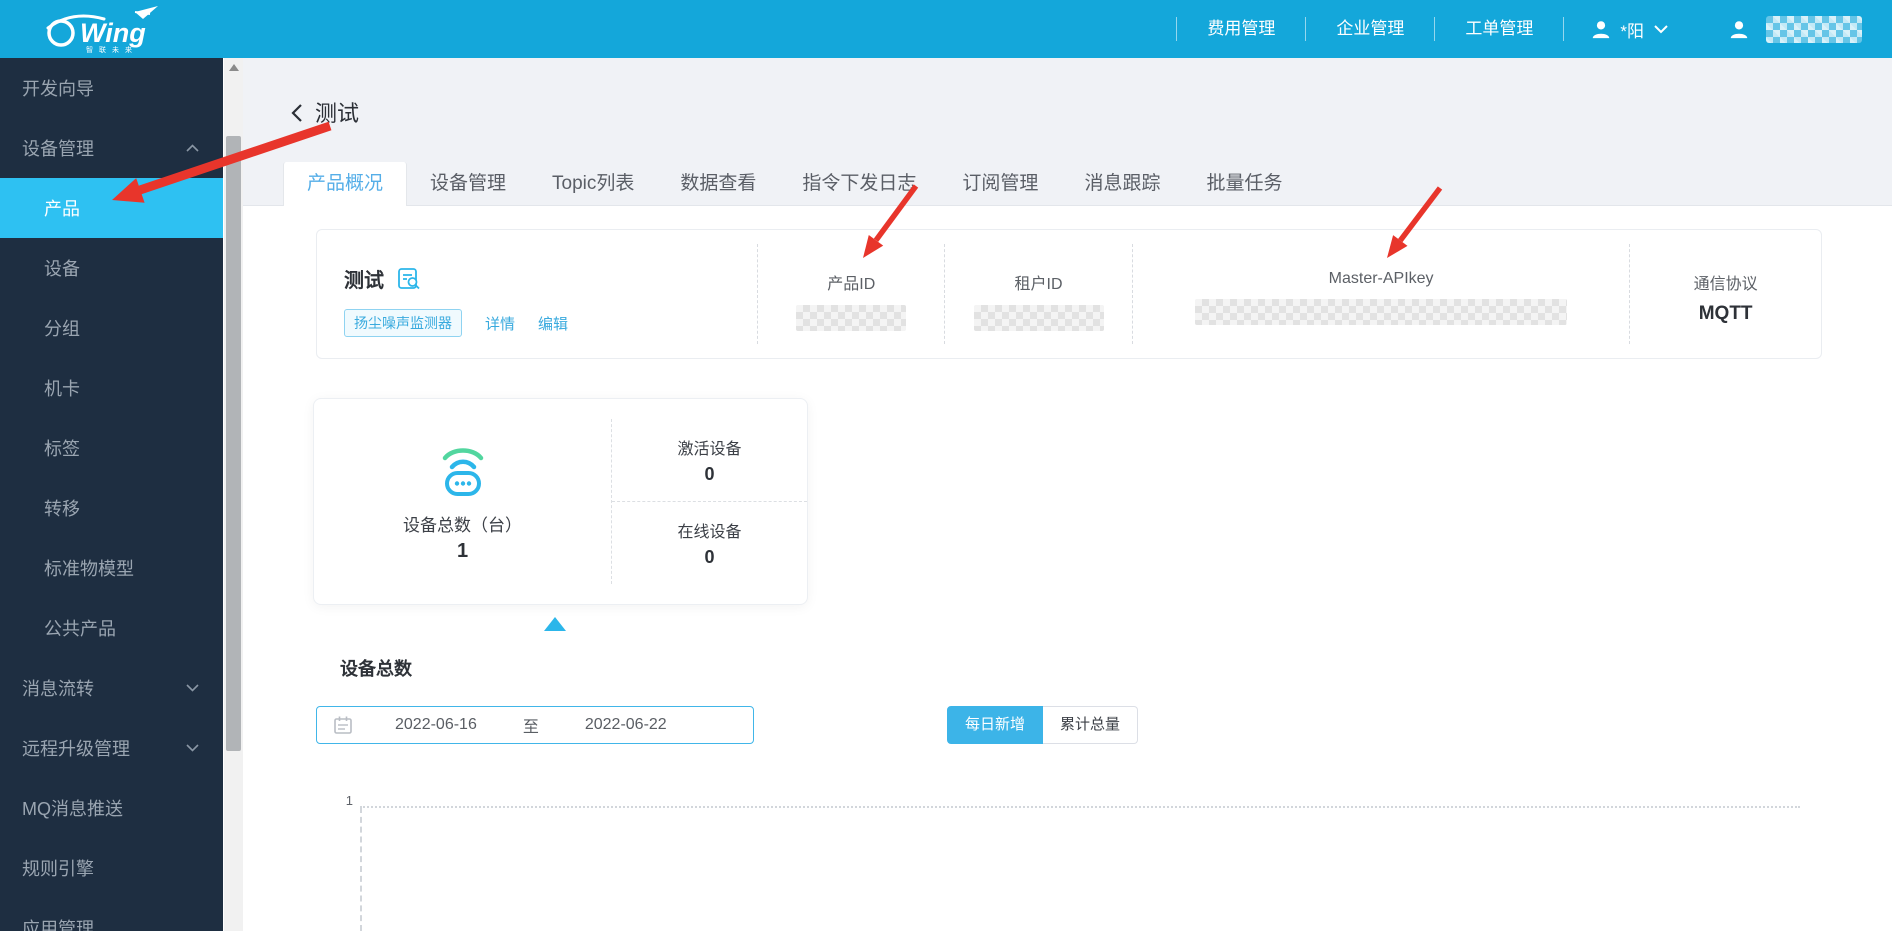  What do you see at coordinates (76, 749) in the screenshot?
I see `sidebar-item-label: 远程升级管理` at bounding box center [76, 749].